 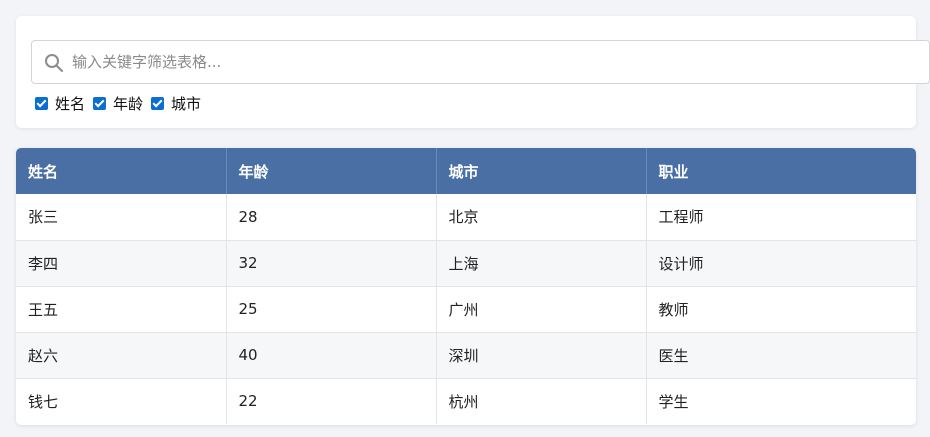 I want to click on cell-city: 上海, so click(x=541, y=263).